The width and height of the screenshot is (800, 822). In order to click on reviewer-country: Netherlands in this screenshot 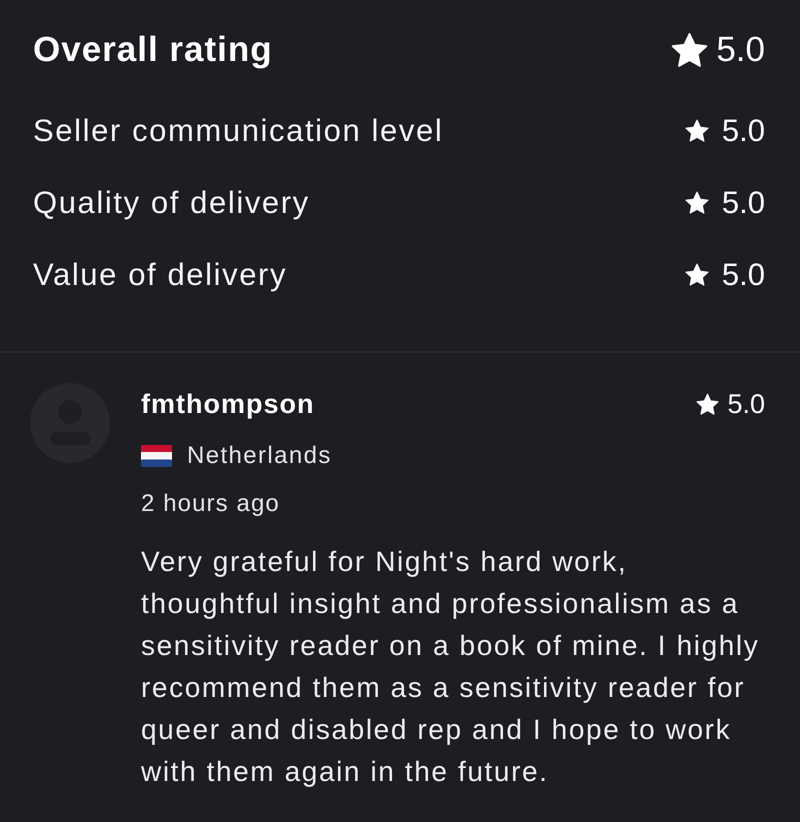, I will do `click(259, 456)`.